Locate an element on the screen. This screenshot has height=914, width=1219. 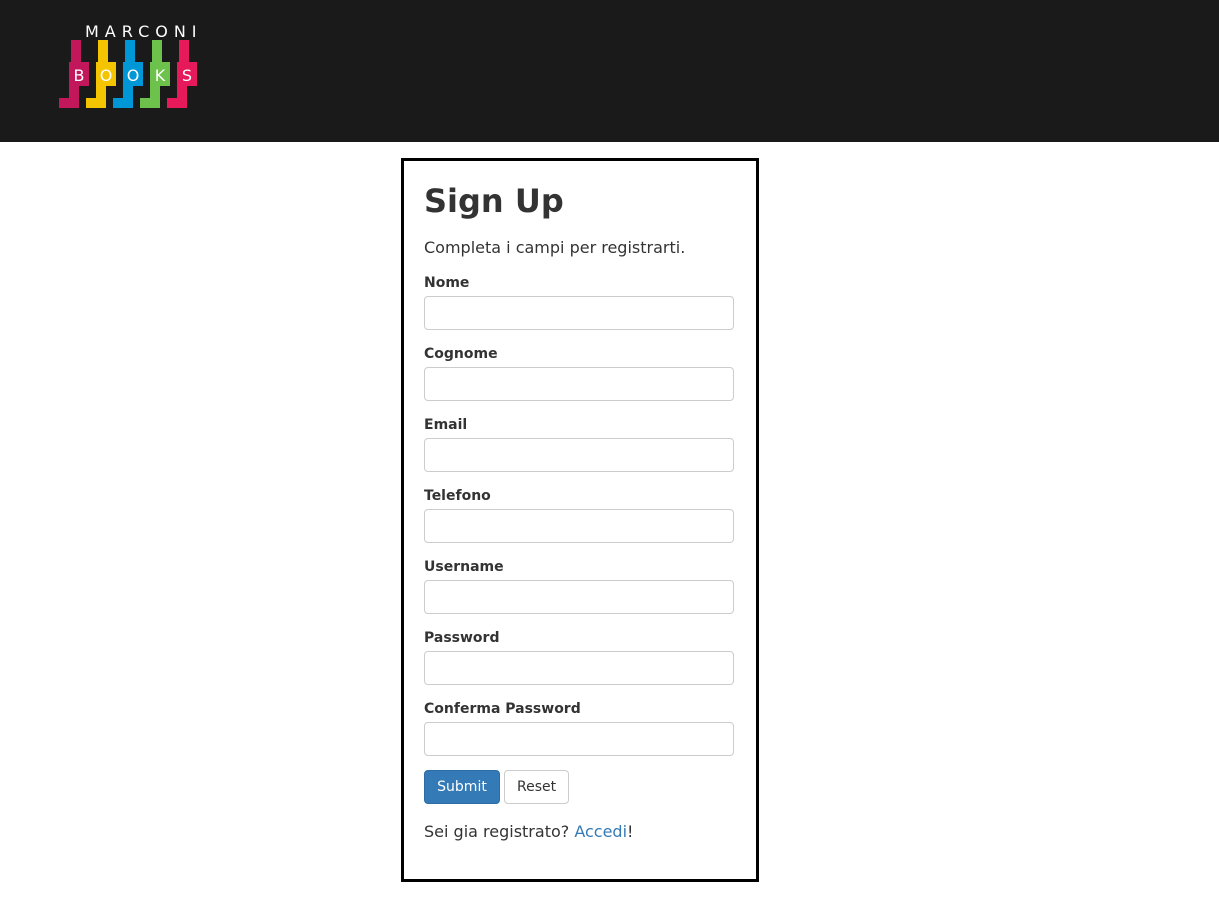
marconi-books-logo: MARCONI BOOKS is located at coordinates (135, 65).